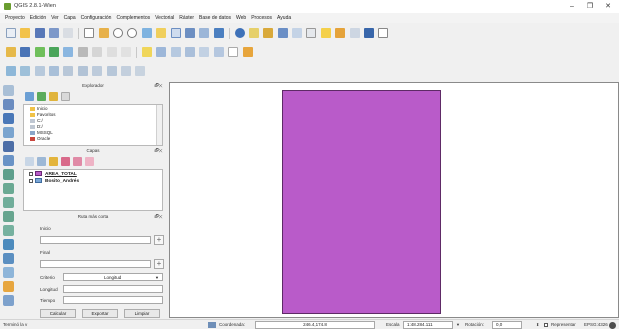  Describe the element at coordinates (428, 325) in the screenshot. I see `scale-combobox: 1:48.284.111` at that location.